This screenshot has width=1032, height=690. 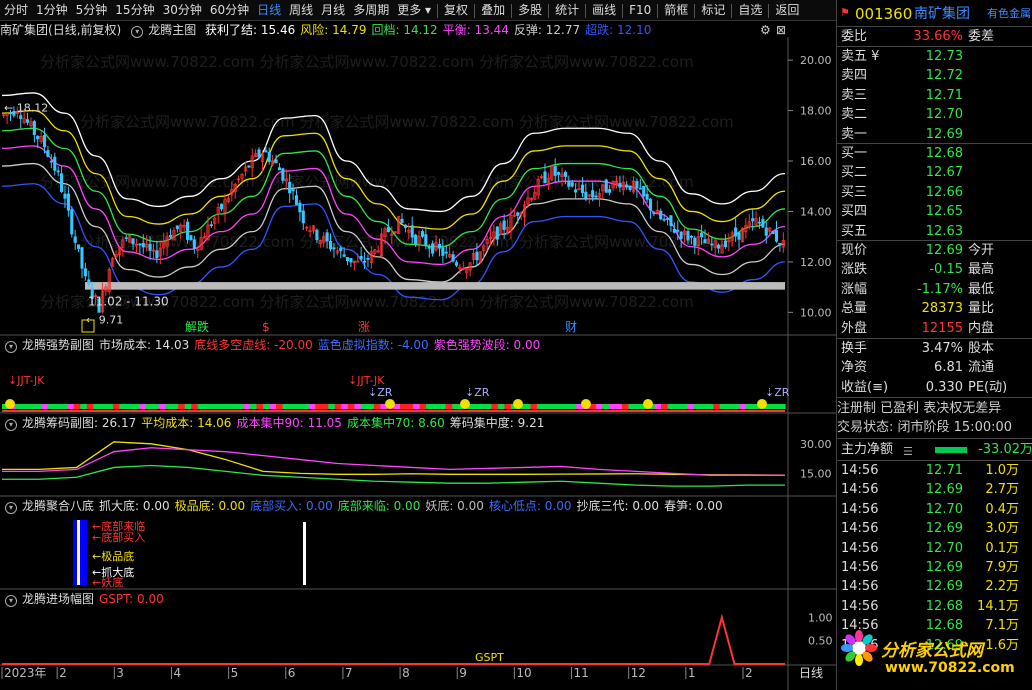 I want to click on tool-button-6: 箭框, so click(x=676, y=10).